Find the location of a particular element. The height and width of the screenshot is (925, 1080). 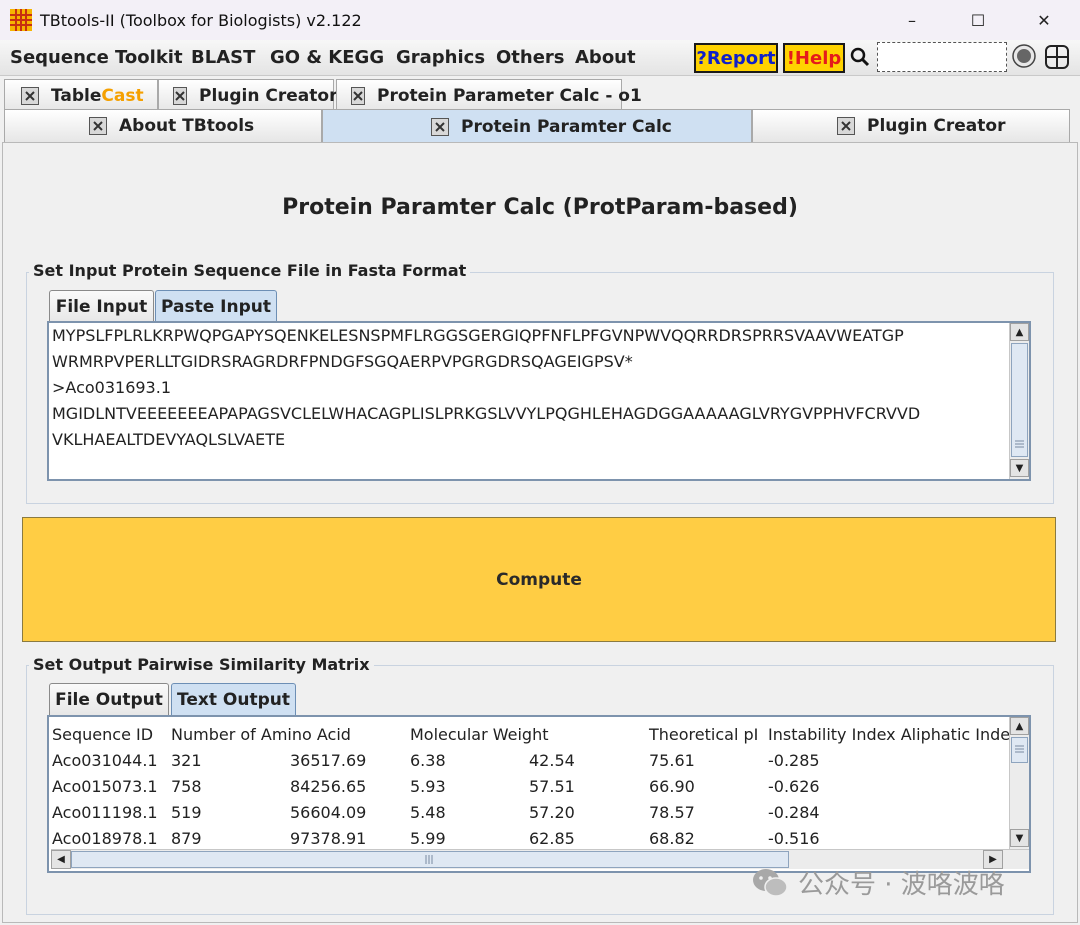

tab-plugin-creator-2: Plugin Creator is located at coordinates (911, 125).